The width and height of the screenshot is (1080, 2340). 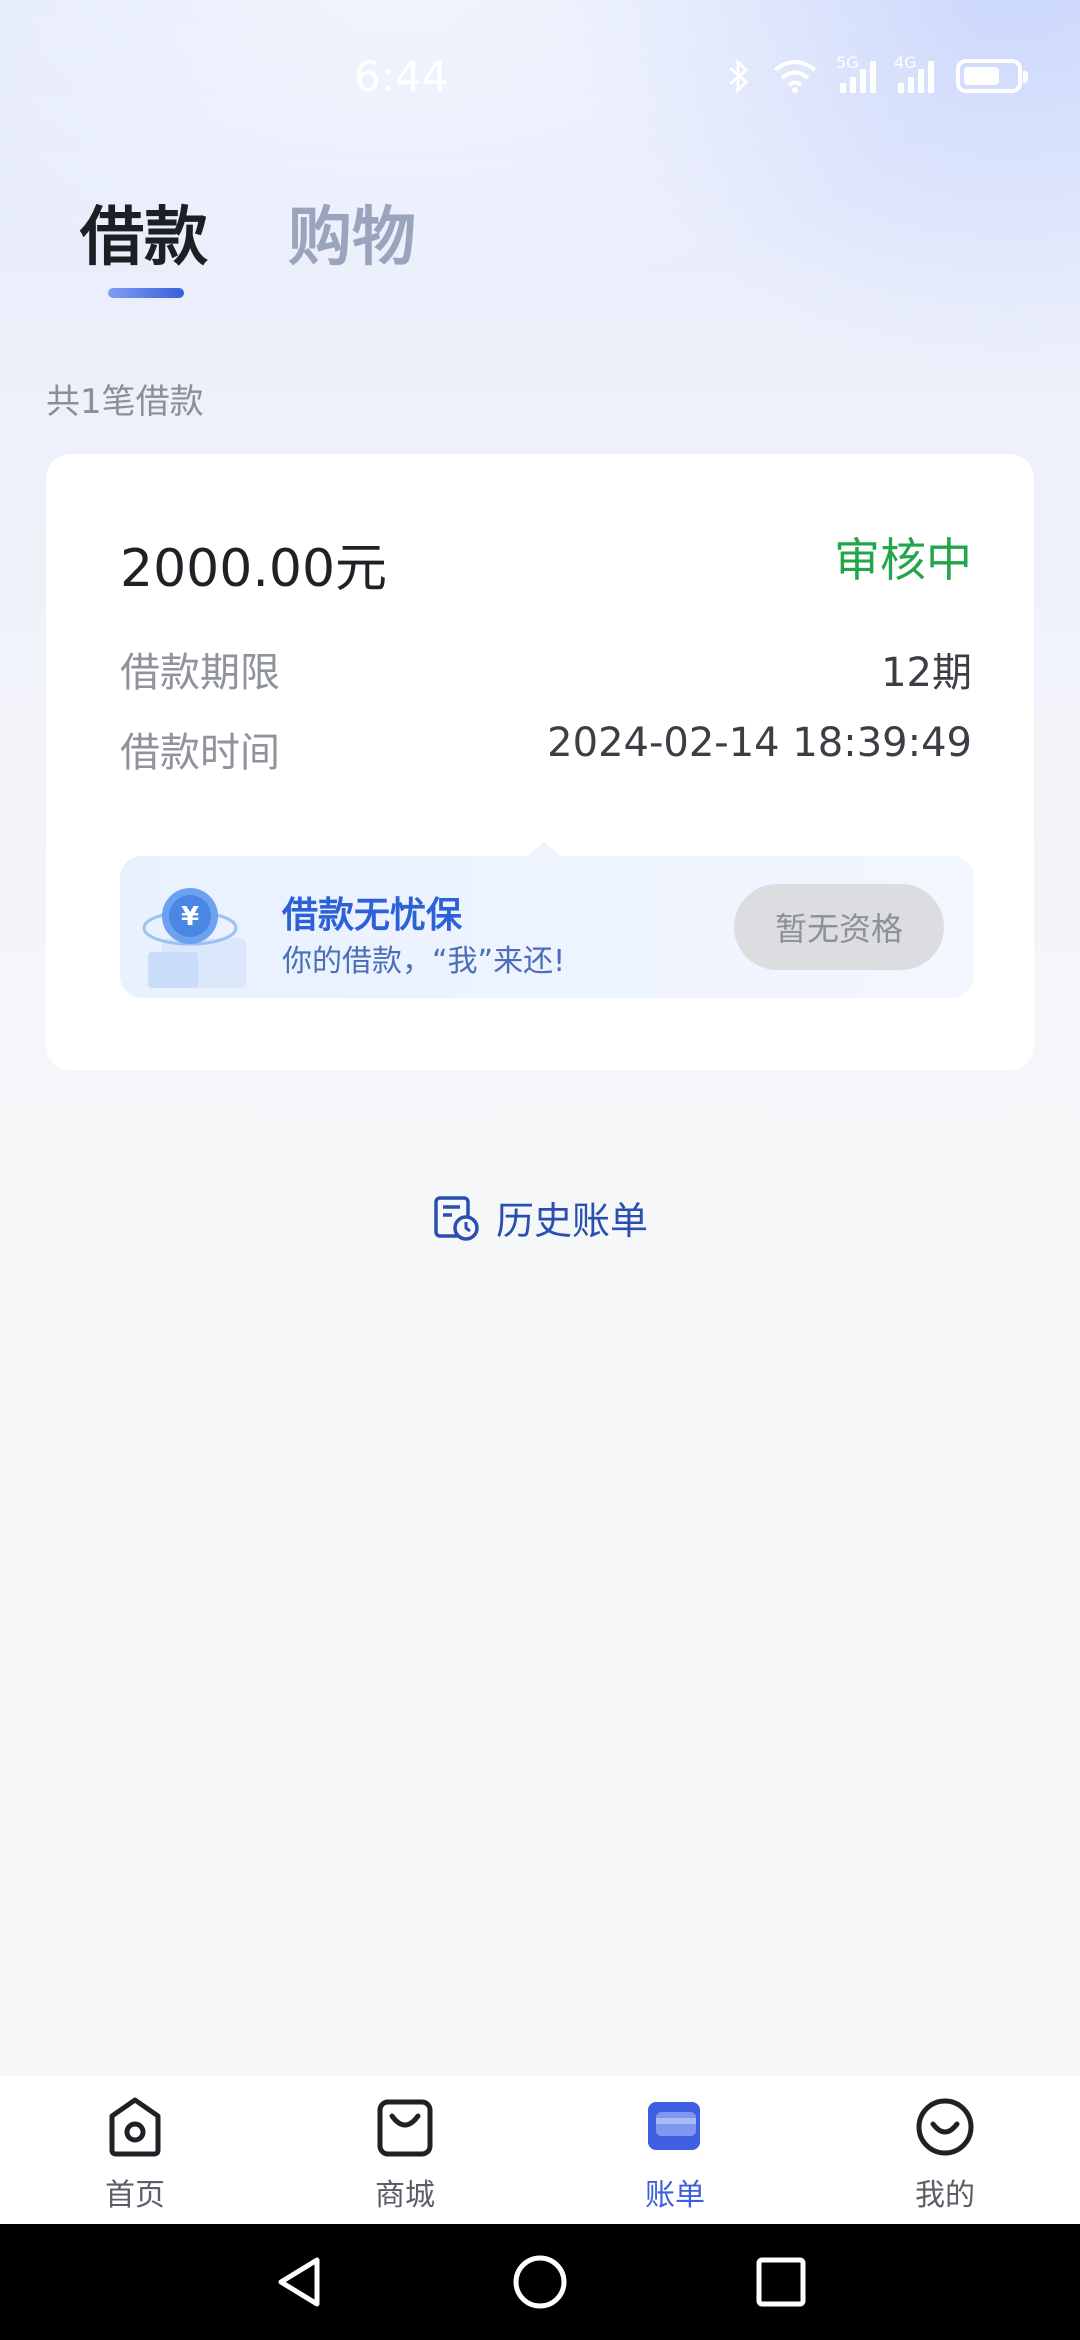 I want to click on loan-status-badge: 审核中, so click(x=903, y=560).